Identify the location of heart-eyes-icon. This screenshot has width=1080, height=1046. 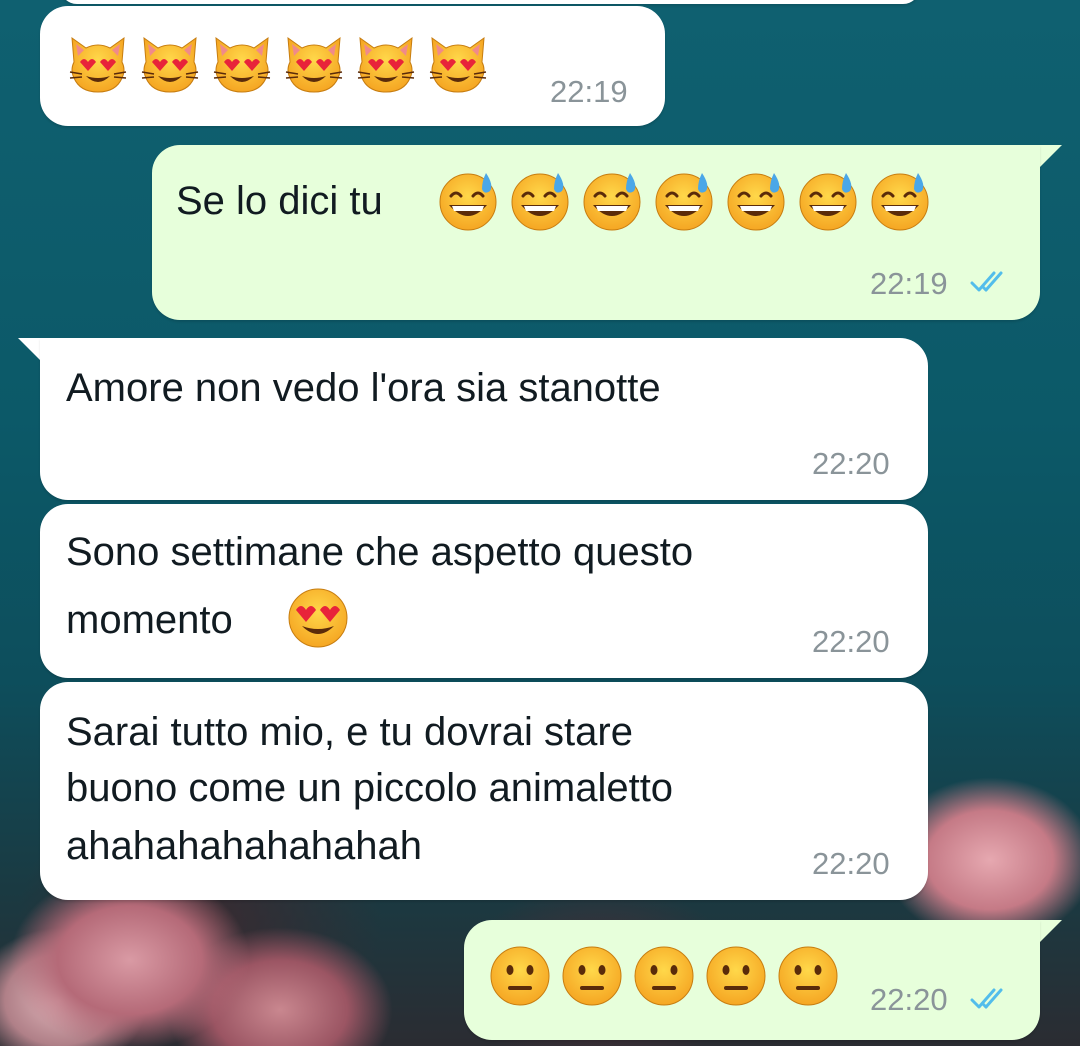
(318, 618).